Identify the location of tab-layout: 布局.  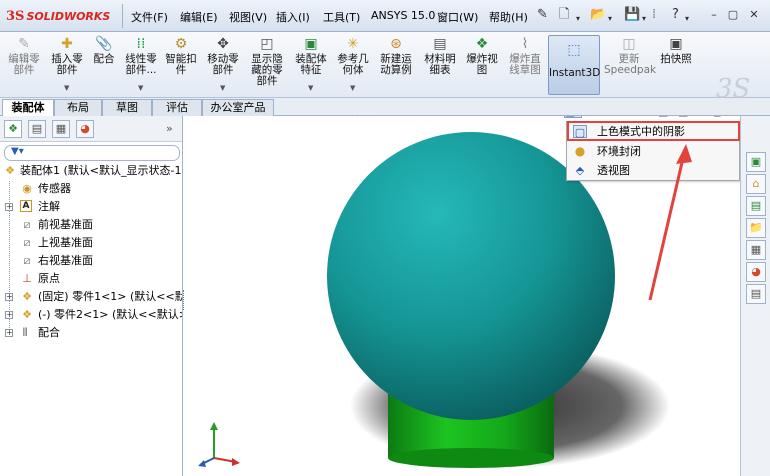
(78, 107).